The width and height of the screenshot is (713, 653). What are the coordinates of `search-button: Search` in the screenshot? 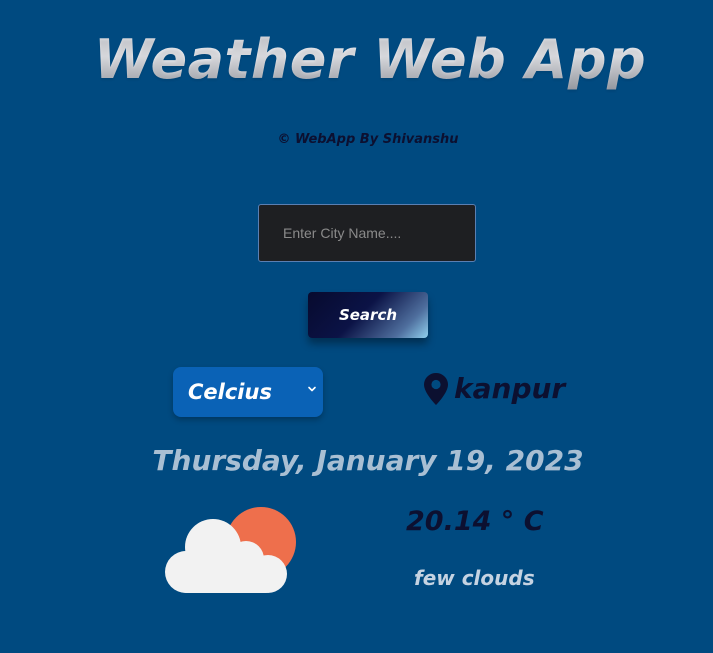 It's located at (368, 315).